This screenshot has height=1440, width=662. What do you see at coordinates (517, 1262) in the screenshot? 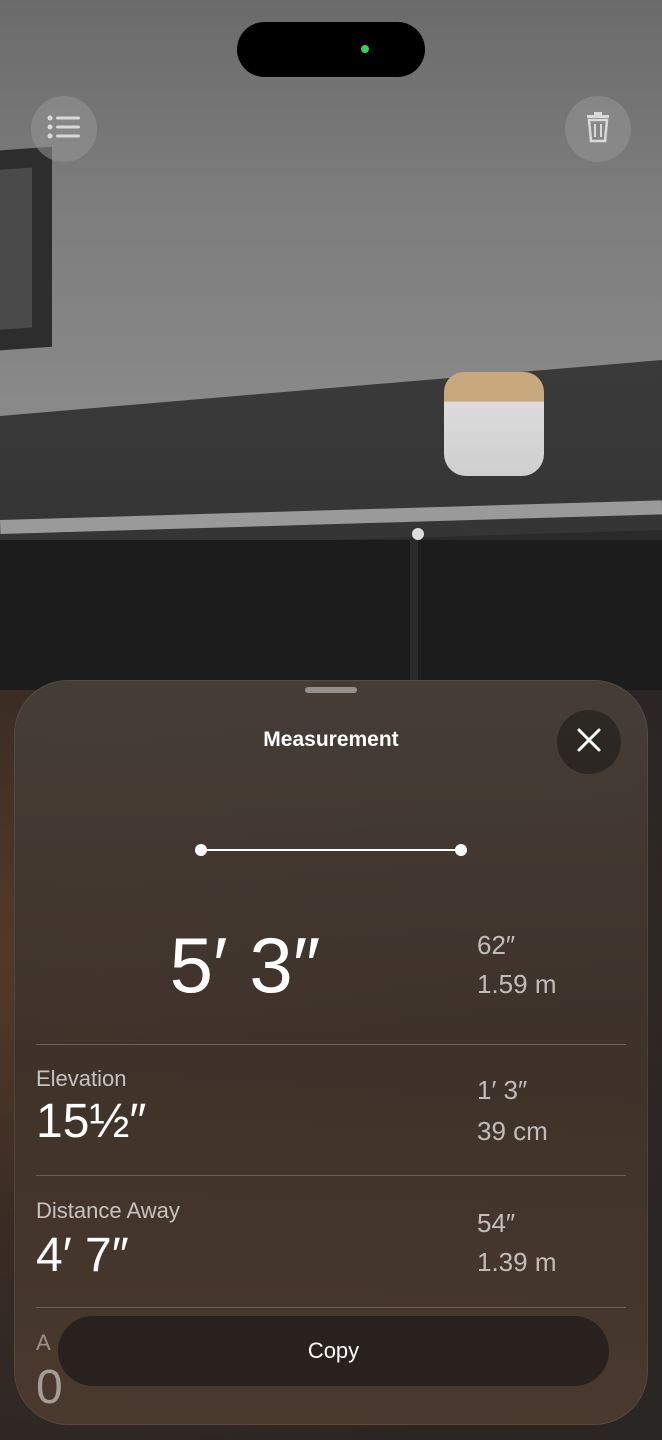
I see `distance-alt-metric: 1.39 m` at bounding box center [517, 1262].